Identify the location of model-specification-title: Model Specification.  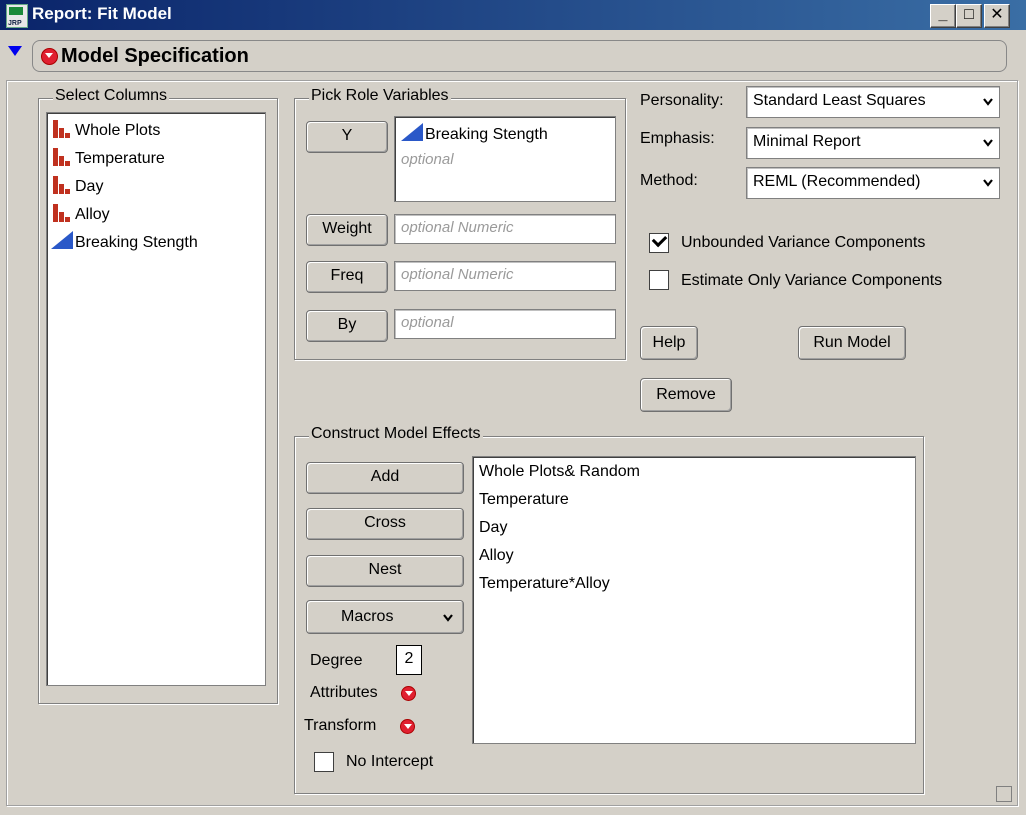
(155, 56).